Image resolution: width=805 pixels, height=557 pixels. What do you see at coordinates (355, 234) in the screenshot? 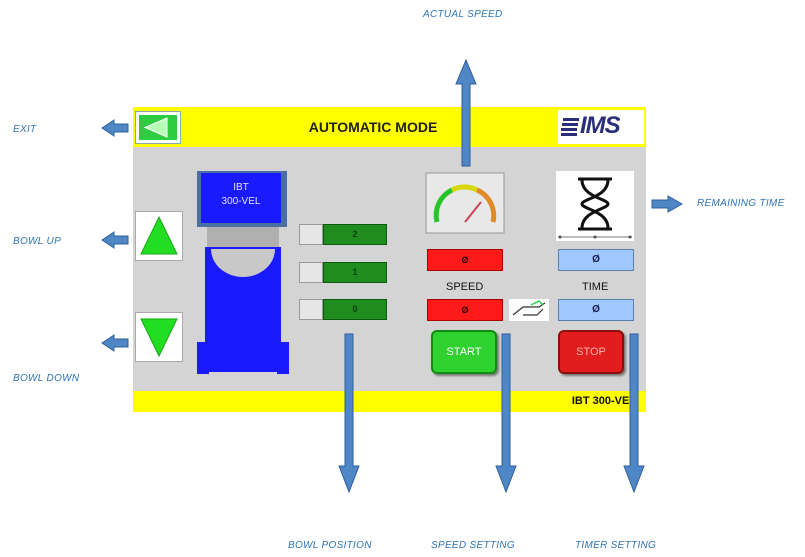
I see `position-value: 2` at bounding box center [355, 234].